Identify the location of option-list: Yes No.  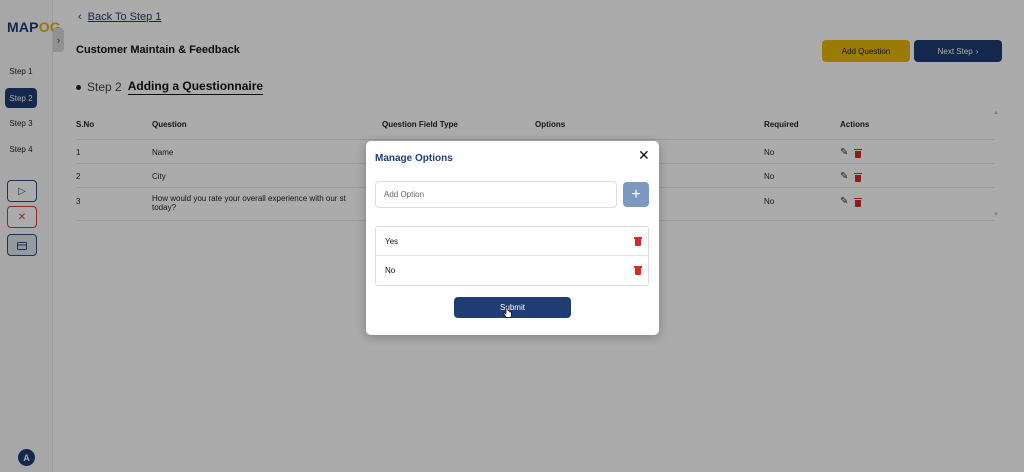
(512, 256).